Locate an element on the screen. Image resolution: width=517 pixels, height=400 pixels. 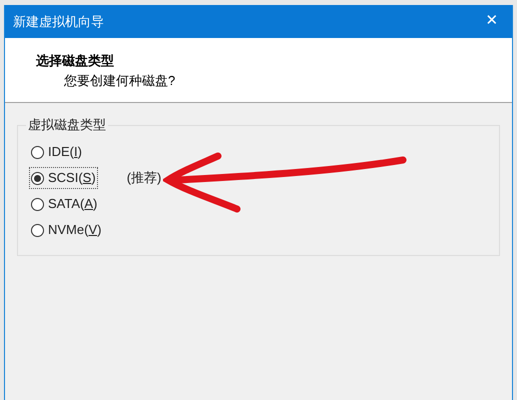
window-title: 新建虚拟机向导 is located at coordinates (58, 21).